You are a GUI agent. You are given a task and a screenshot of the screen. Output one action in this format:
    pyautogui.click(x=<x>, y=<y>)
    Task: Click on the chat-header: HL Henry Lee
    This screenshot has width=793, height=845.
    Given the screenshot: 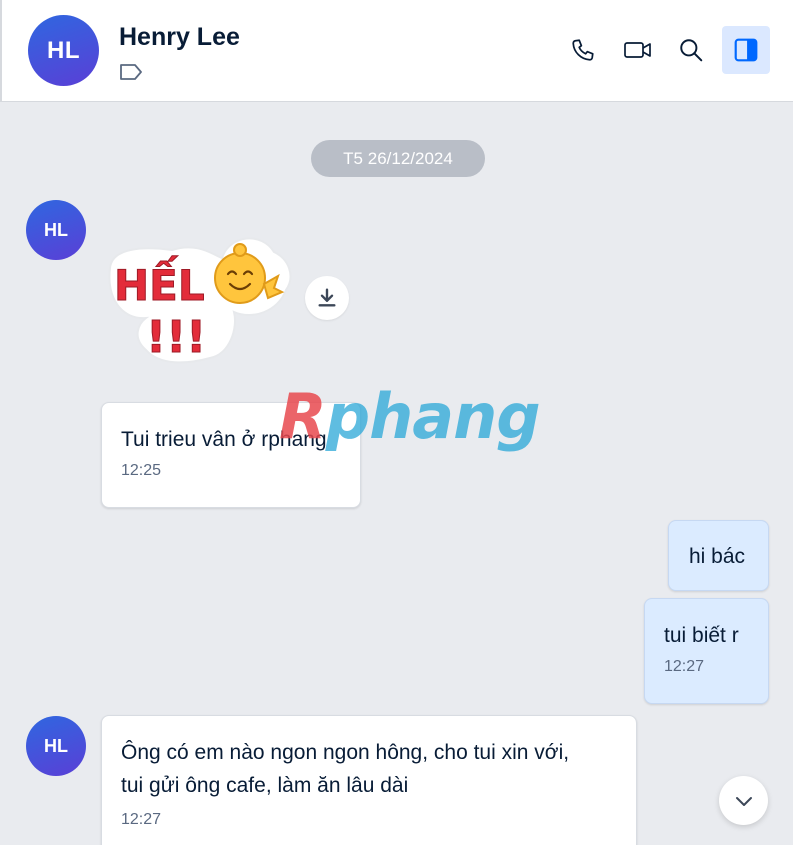 What is the action you would take?
    pyautogui.click(x=396, y=51)
    